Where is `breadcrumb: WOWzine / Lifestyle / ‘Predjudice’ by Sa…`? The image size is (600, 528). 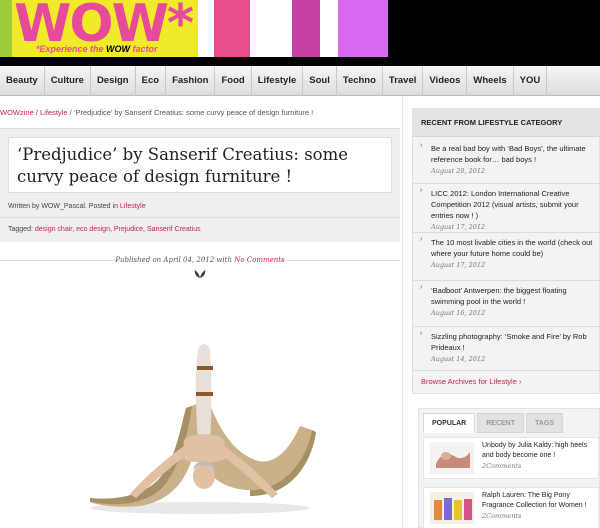 breadcrumb: WOWzine / Lifestyle / ‘Predjudice’ by Sa… is located at coordinates (157, 112).